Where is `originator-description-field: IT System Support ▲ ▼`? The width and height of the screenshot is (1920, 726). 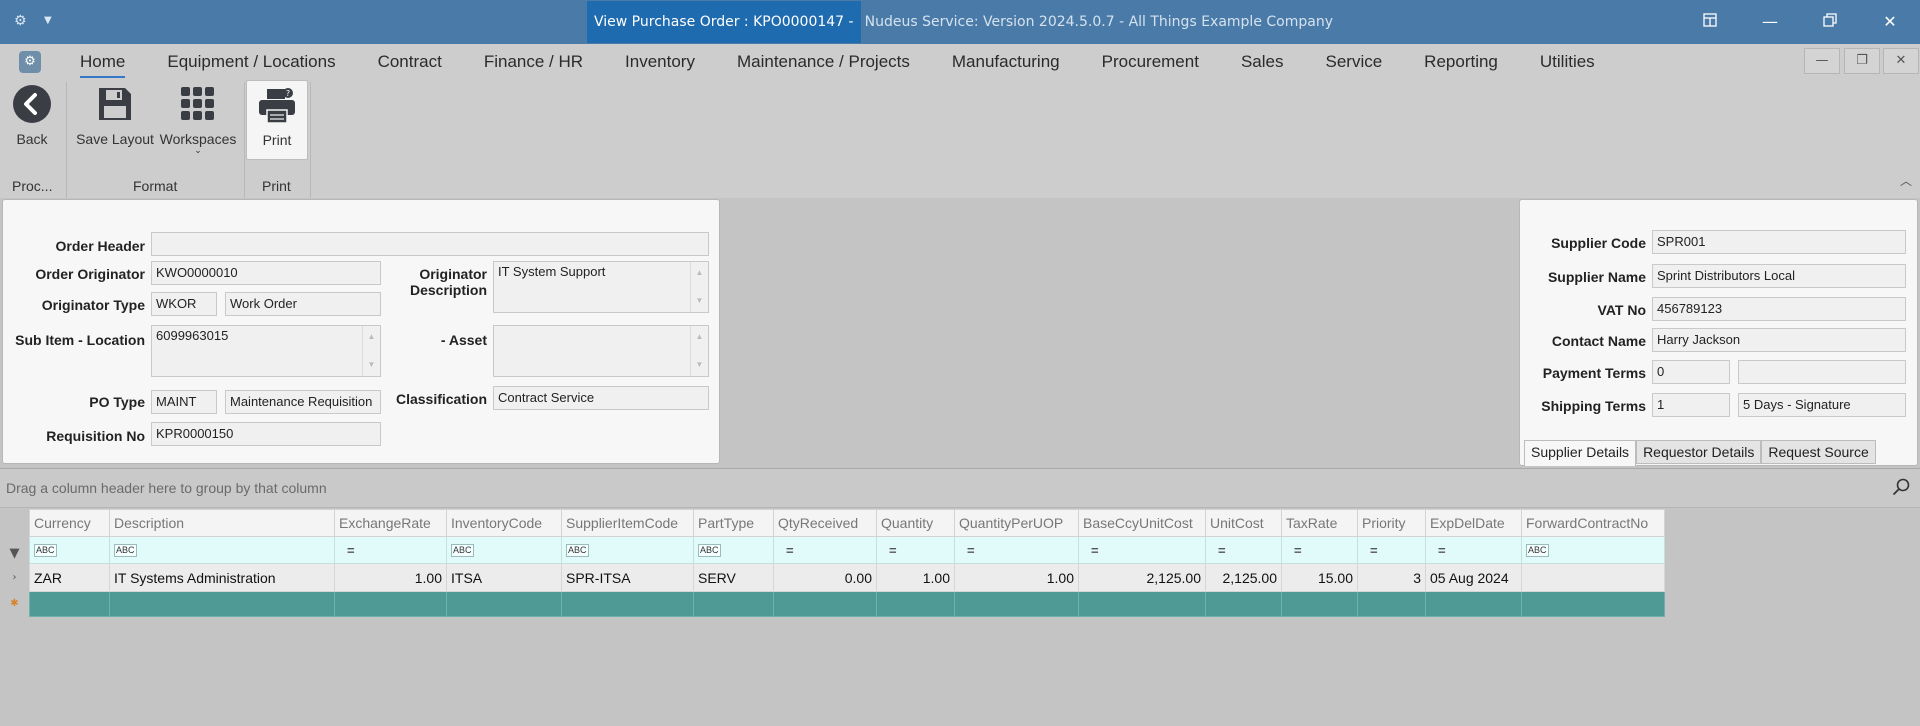
originator-description-field: IT System Support ▲ ▼ is located at coordinates (601, 287).